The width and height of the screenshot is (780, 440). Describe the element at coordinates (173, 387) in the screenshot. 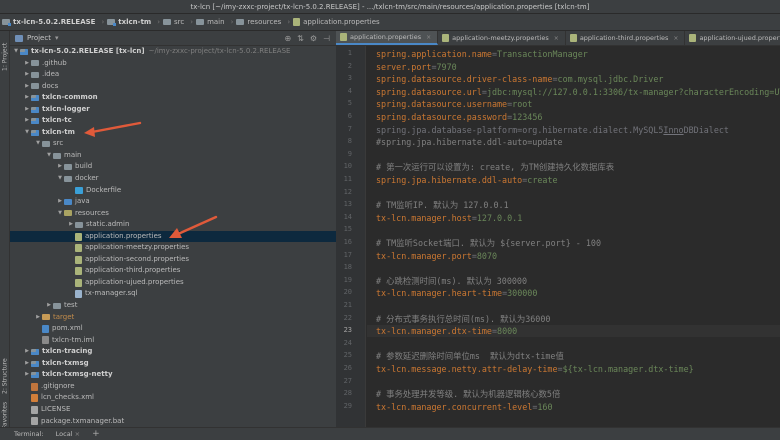

I see `tree-item: .gitignore` at that location.